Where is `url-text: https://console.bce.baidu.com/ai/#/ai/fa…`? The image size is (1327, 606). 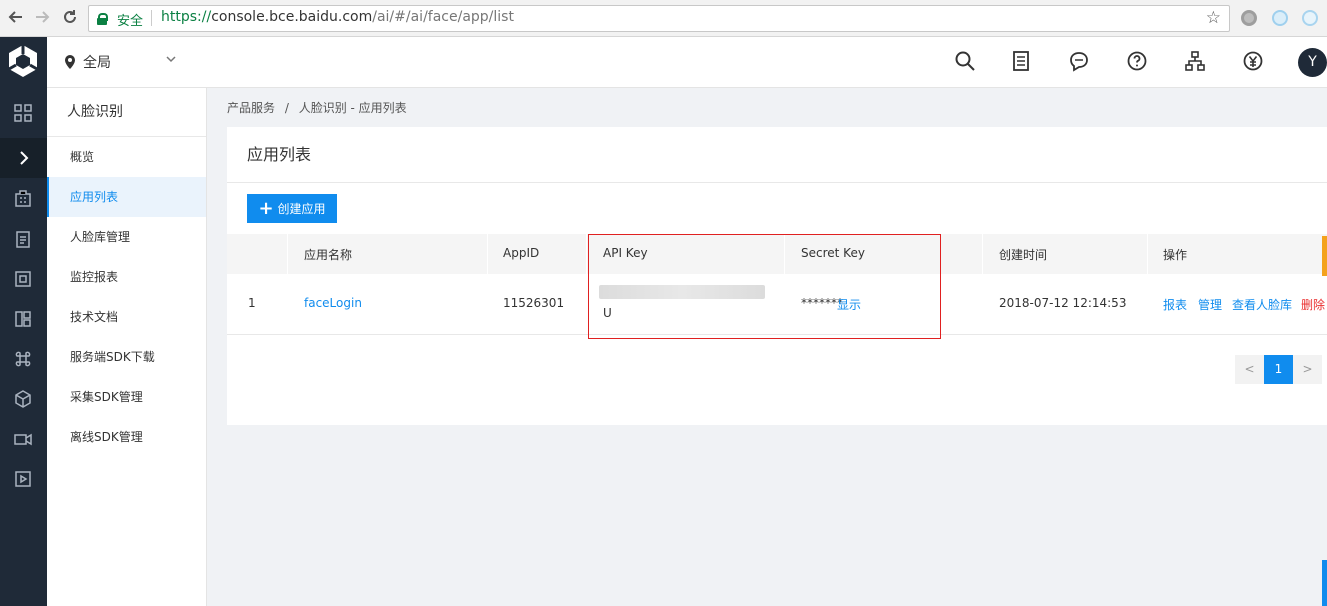
url-text: https://console.bce.baidu.com/ai/#/ai/fa… is located at coordinates (337, 17).